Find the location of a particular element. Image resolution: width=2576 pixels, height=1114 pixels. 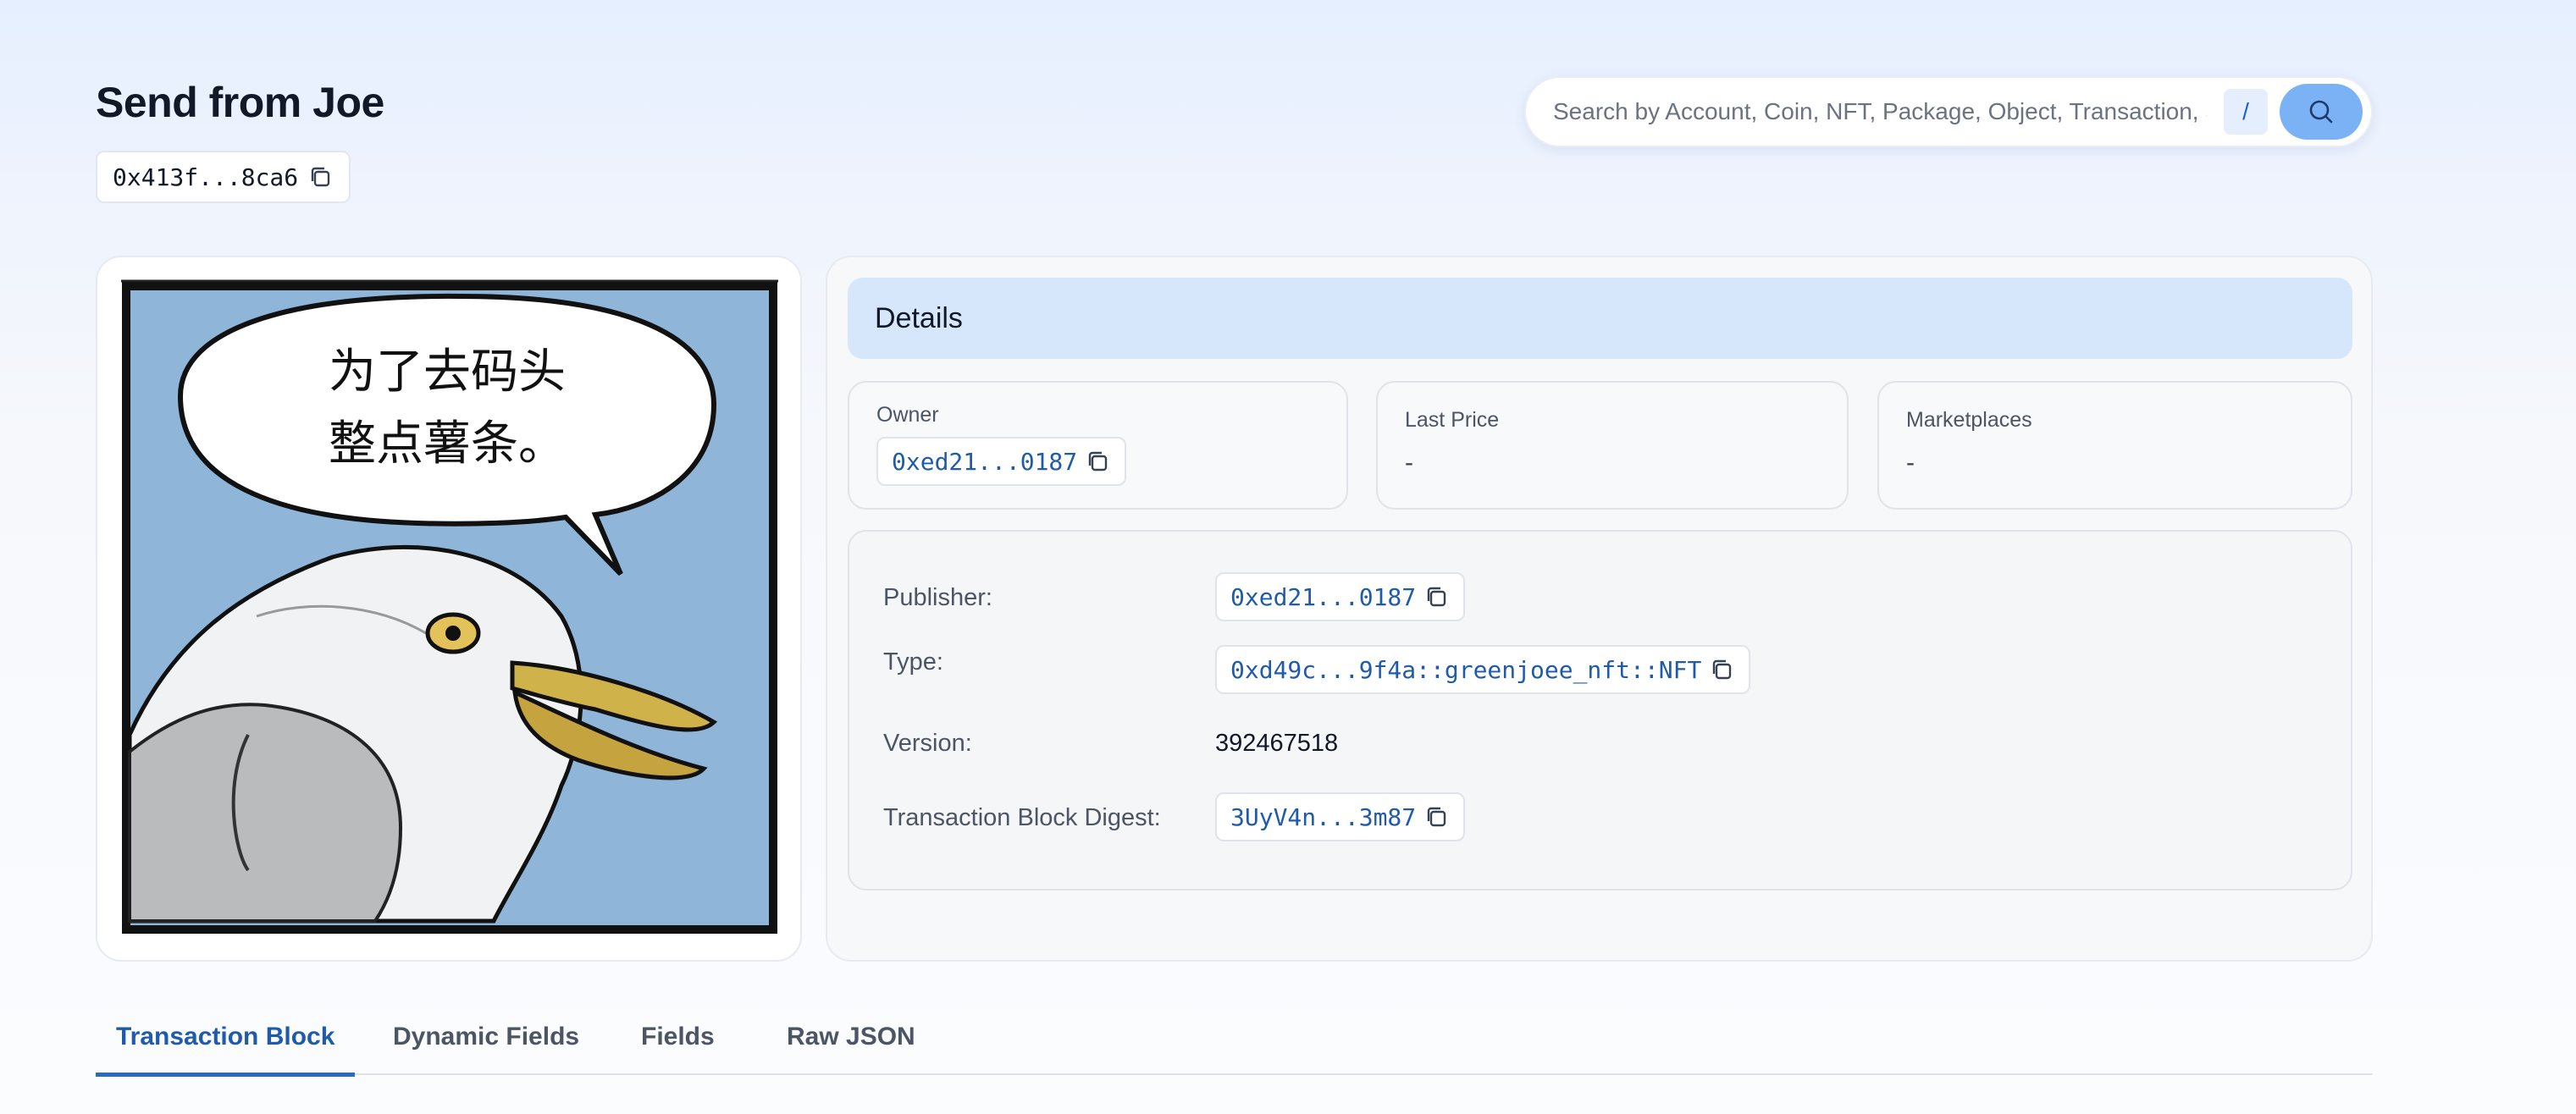

search-bar: / is located at coordinates (1948, 111).